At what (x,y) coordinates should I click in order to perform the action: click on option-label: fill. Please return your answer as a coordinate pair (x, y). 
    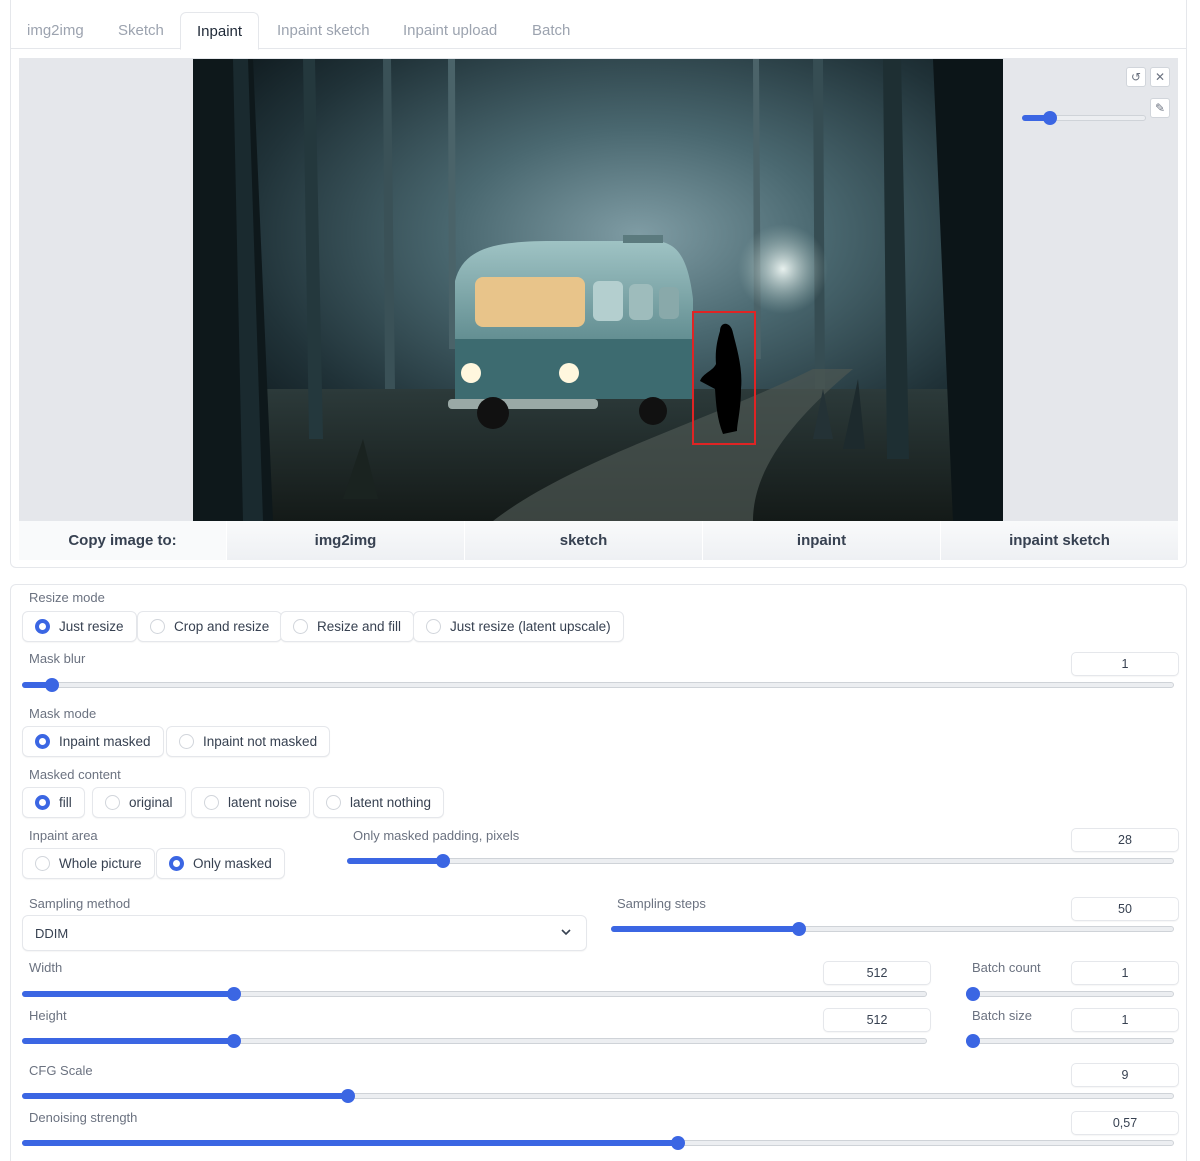
    Looking at the image, I should click on (65, 802).